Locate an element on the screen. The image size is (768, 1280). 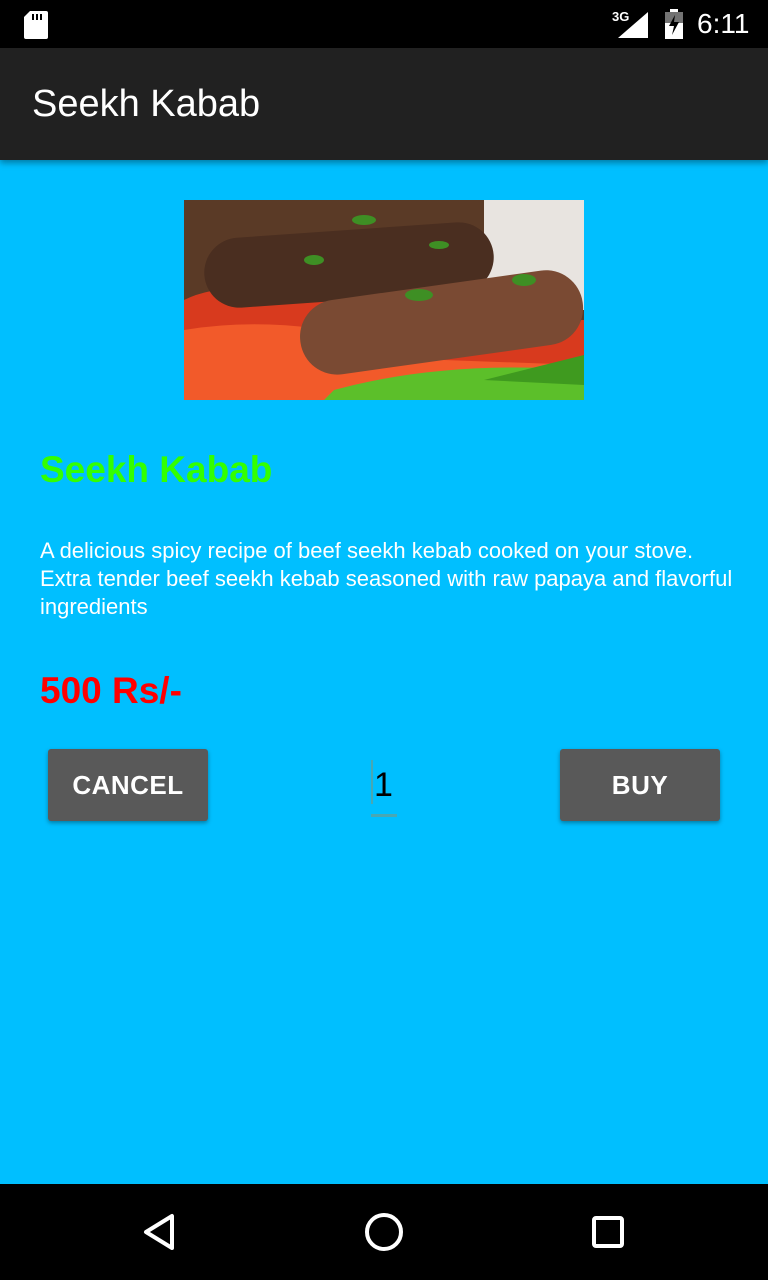
app-toolbar: Seekh Kabab is located at coordinates (384, 104).